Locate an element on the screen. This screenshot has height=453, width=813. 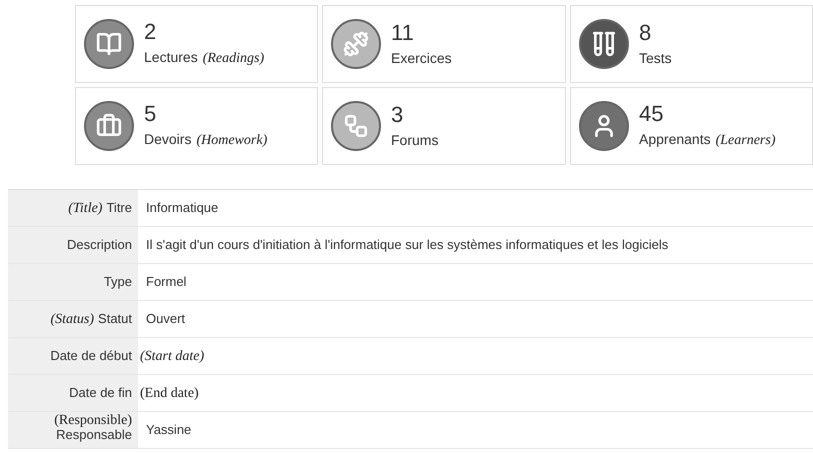
stat-label: Devoirs is located at coordinates (168, 139).